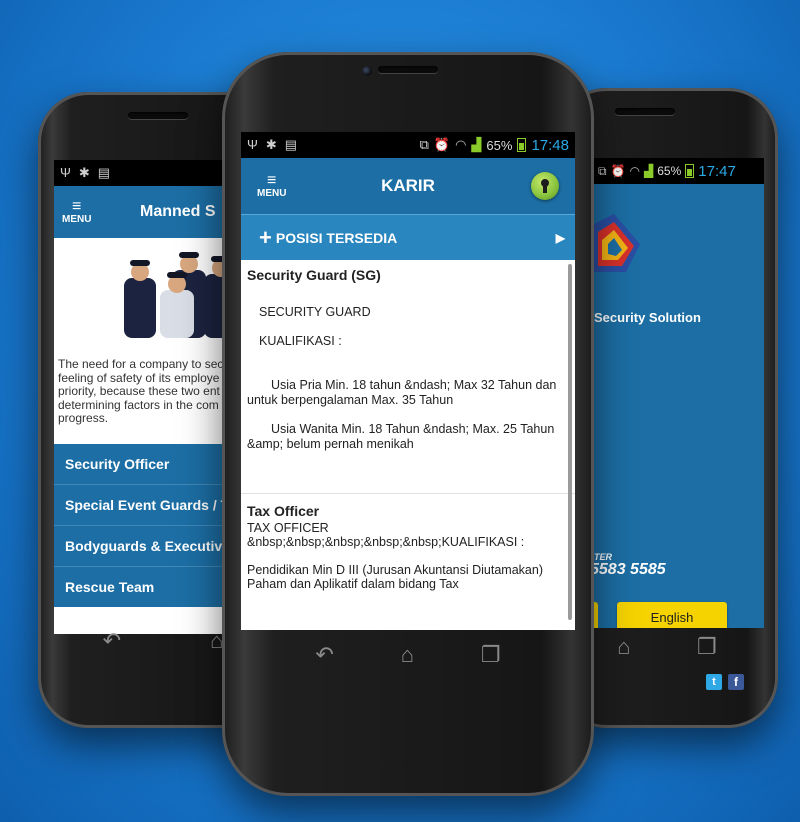 The image size is (800, 822). What do you see at coordinates (315, 312) in the screenshot?
I see `job-position: SECURITY GUARD` at bounding box center [315, 312].